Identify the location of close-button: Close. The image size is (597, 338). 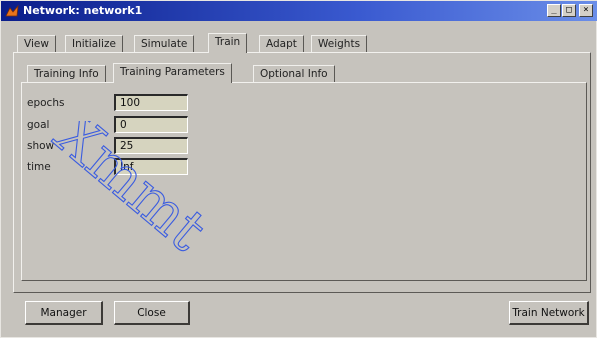
(152, 313).